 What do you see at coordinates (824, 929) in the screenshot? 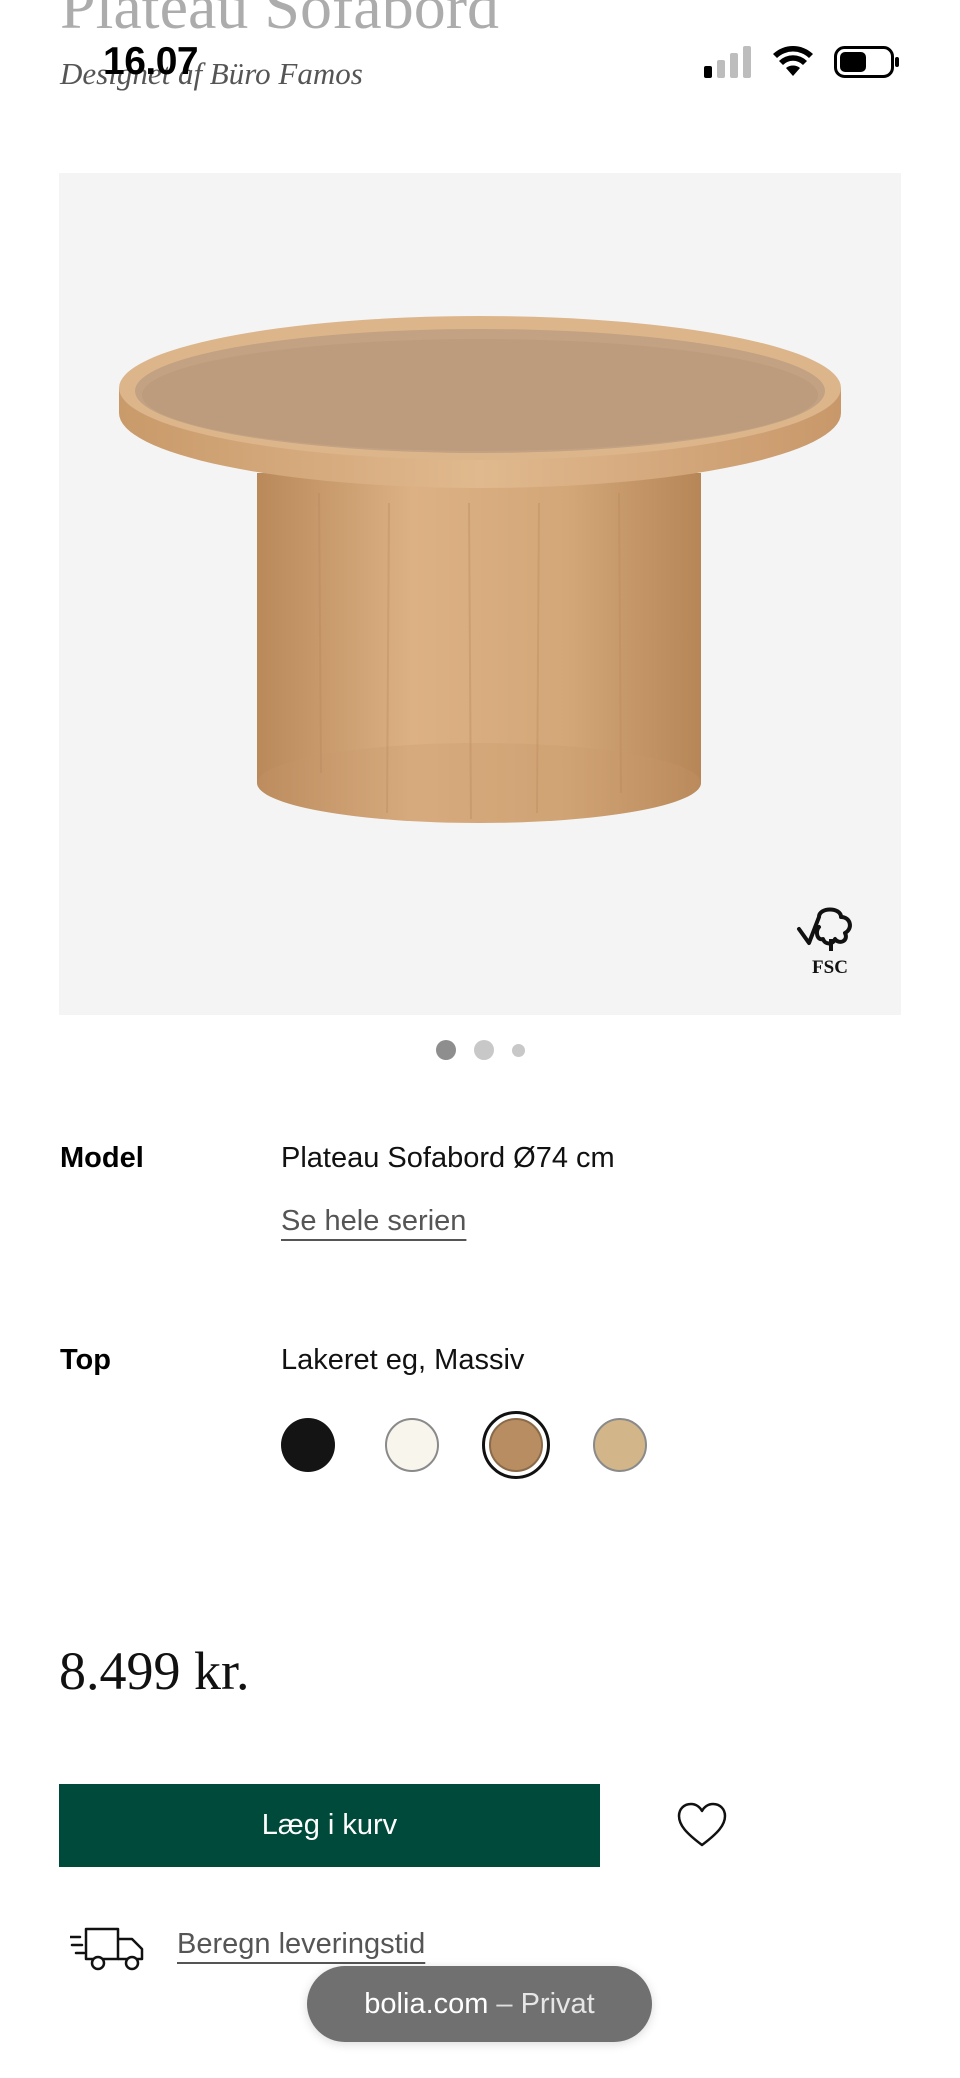
I see `fsc-tree-icon` at bounding box center [824, 929].